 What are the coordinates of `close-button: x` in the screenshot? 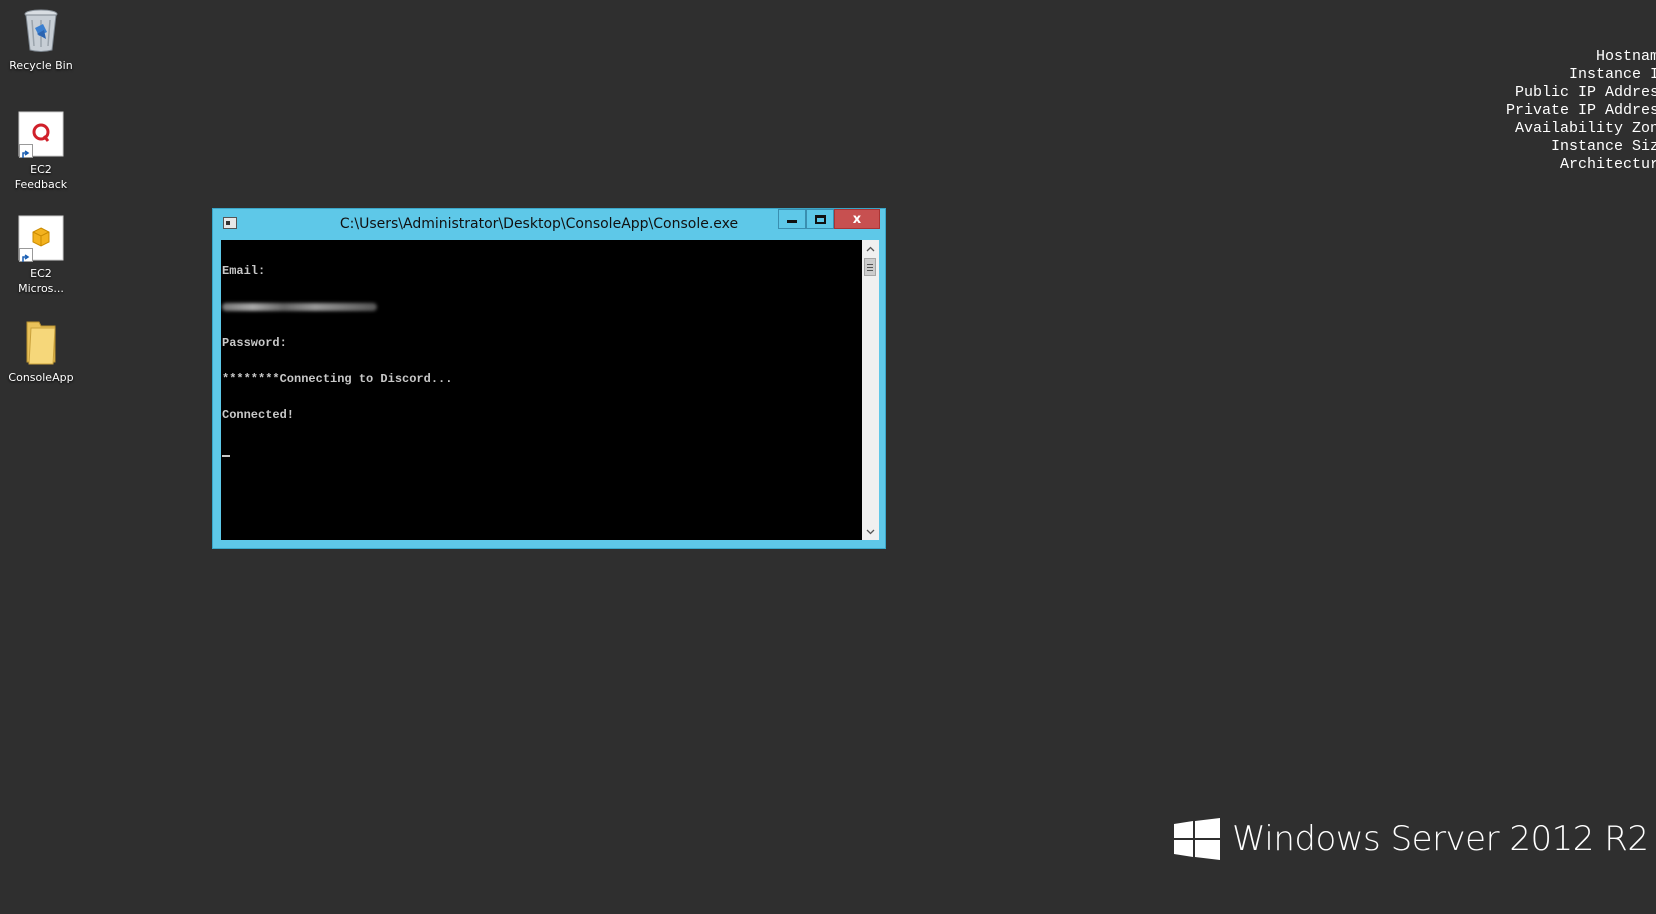 It's located at (857, 219).